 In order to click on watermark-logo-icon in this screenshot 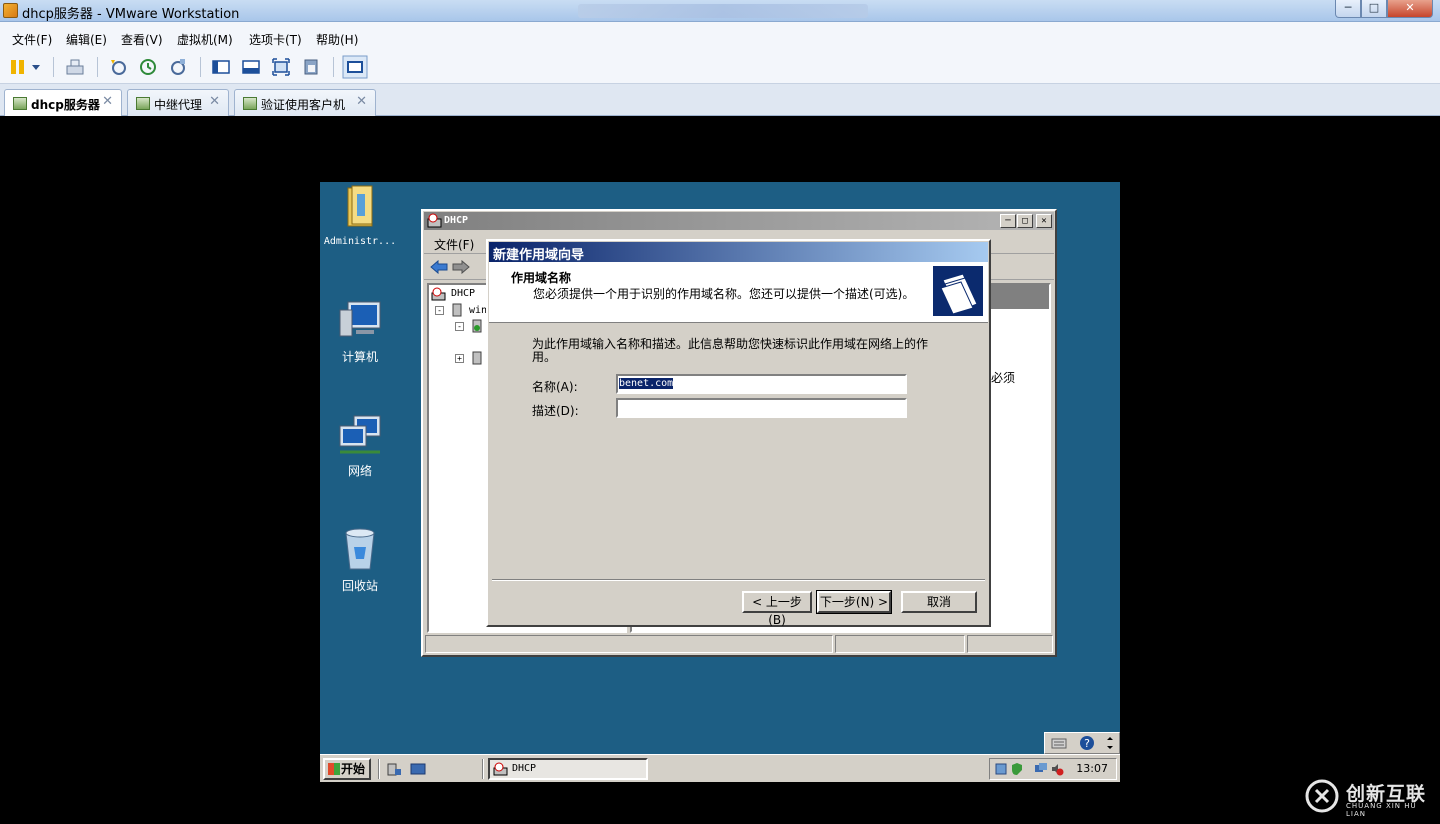, I will do `click(1322, 796)`.